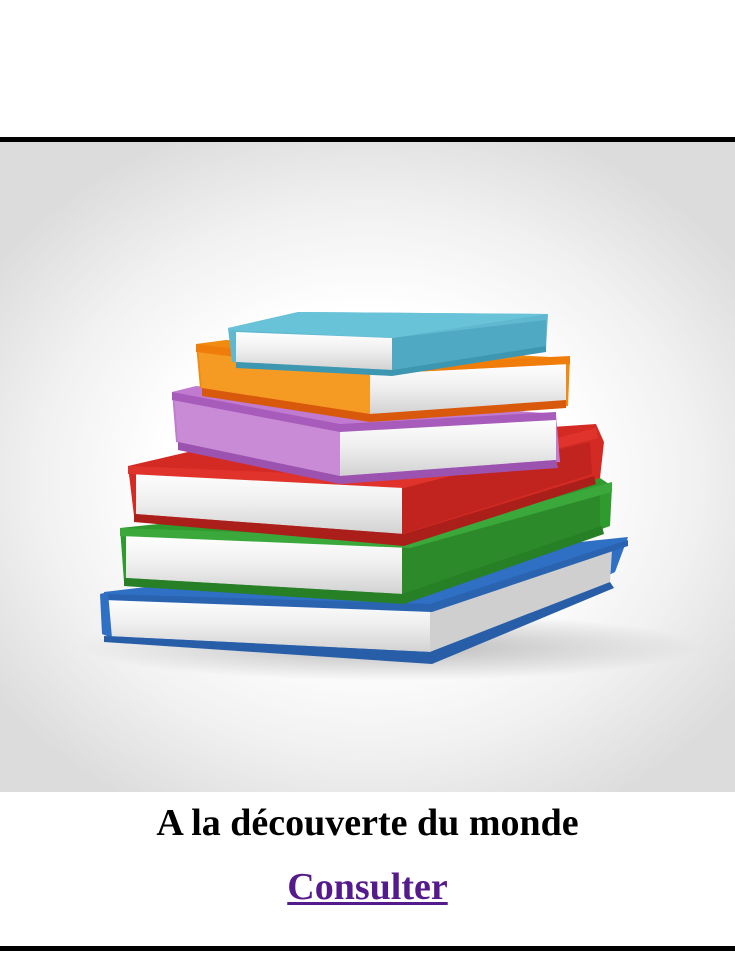 This screenshot has width=735, height=980. I want to click on consult-link: Consulter, so click(367, 887).